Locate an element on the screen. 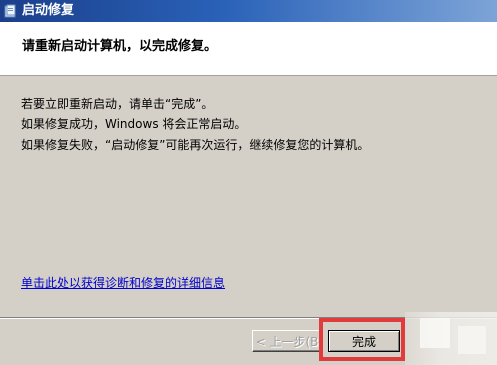 This screenshot has width=497, height=365. app-icon is located at coordinates (11, 11).